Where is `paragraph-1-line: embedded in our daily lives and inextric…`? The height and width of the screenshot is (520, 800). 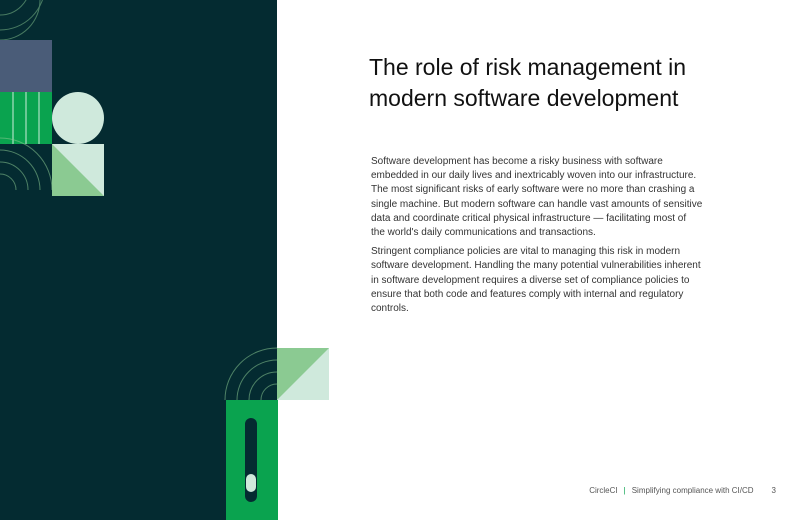
paragraph-1-line: embedded in our daily lives and inextric… is located at coordinates (534, 176).